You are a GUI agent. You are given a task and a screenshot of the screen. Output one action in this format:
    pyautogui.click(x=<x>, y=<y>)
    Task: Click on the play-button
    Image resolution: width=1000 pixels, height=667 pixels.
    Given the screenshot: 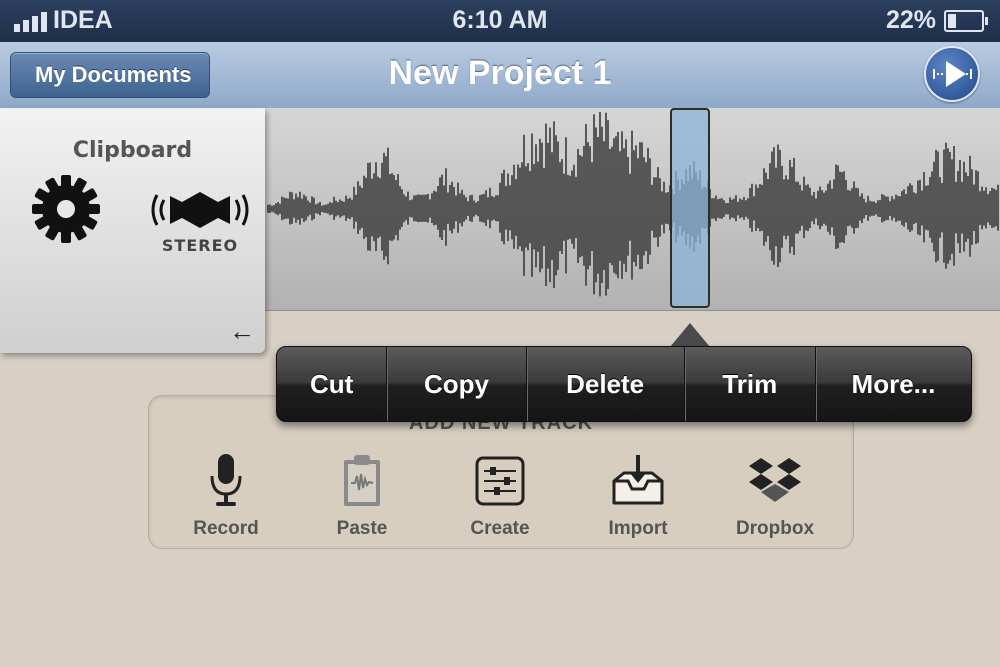 What is the action you would take?
    pyautogui.click(x=952, y=74)
    